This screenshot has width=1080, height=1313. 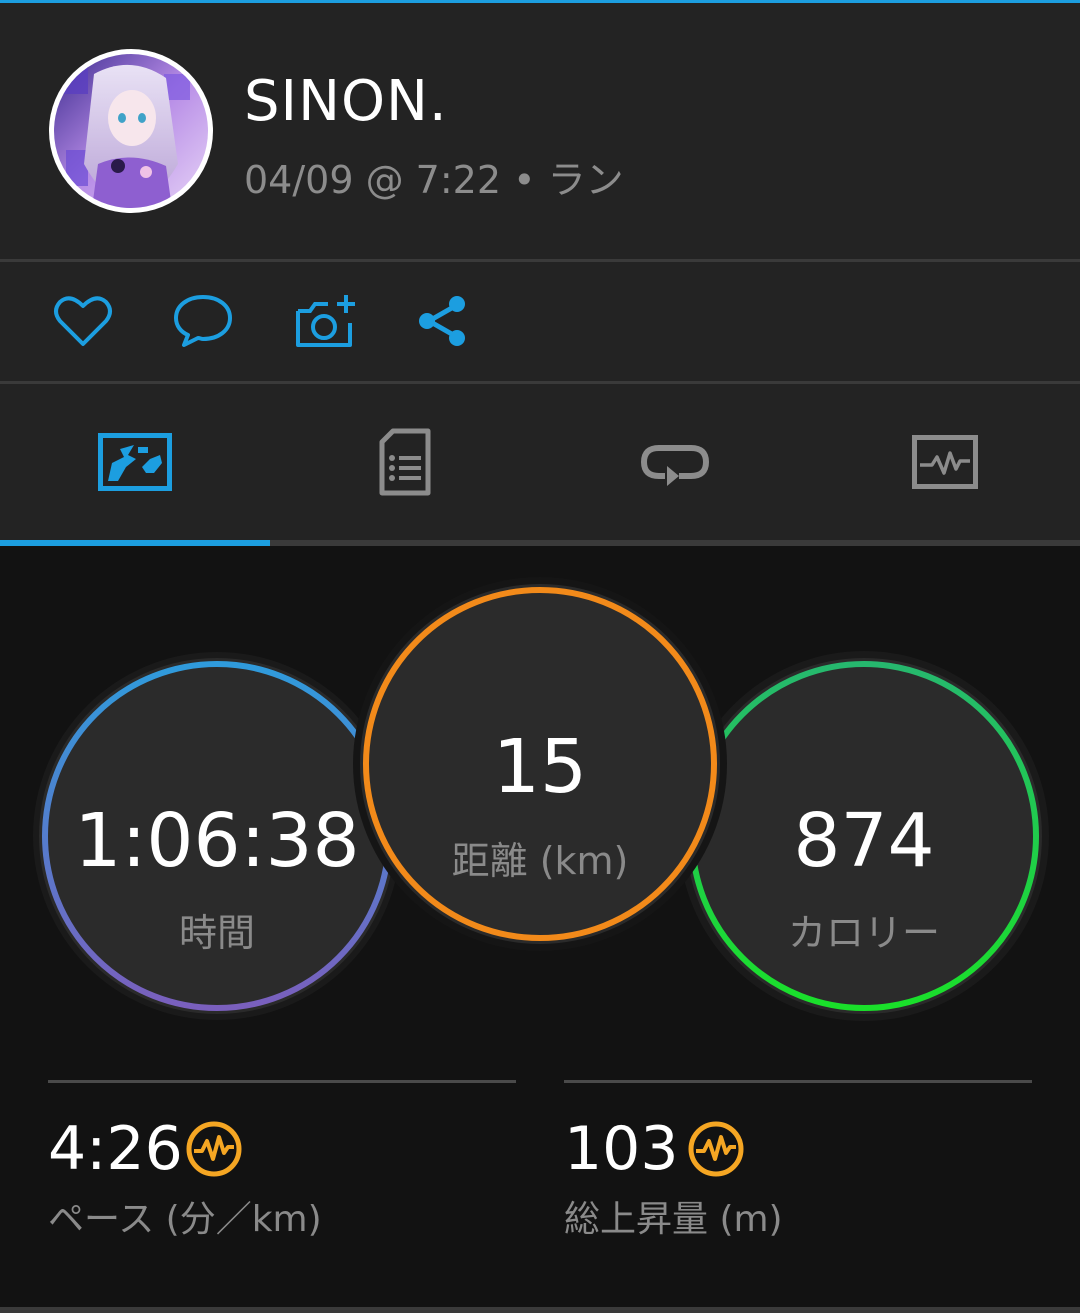 I want to click on distance-value: 15, so click(x=540, y=767).